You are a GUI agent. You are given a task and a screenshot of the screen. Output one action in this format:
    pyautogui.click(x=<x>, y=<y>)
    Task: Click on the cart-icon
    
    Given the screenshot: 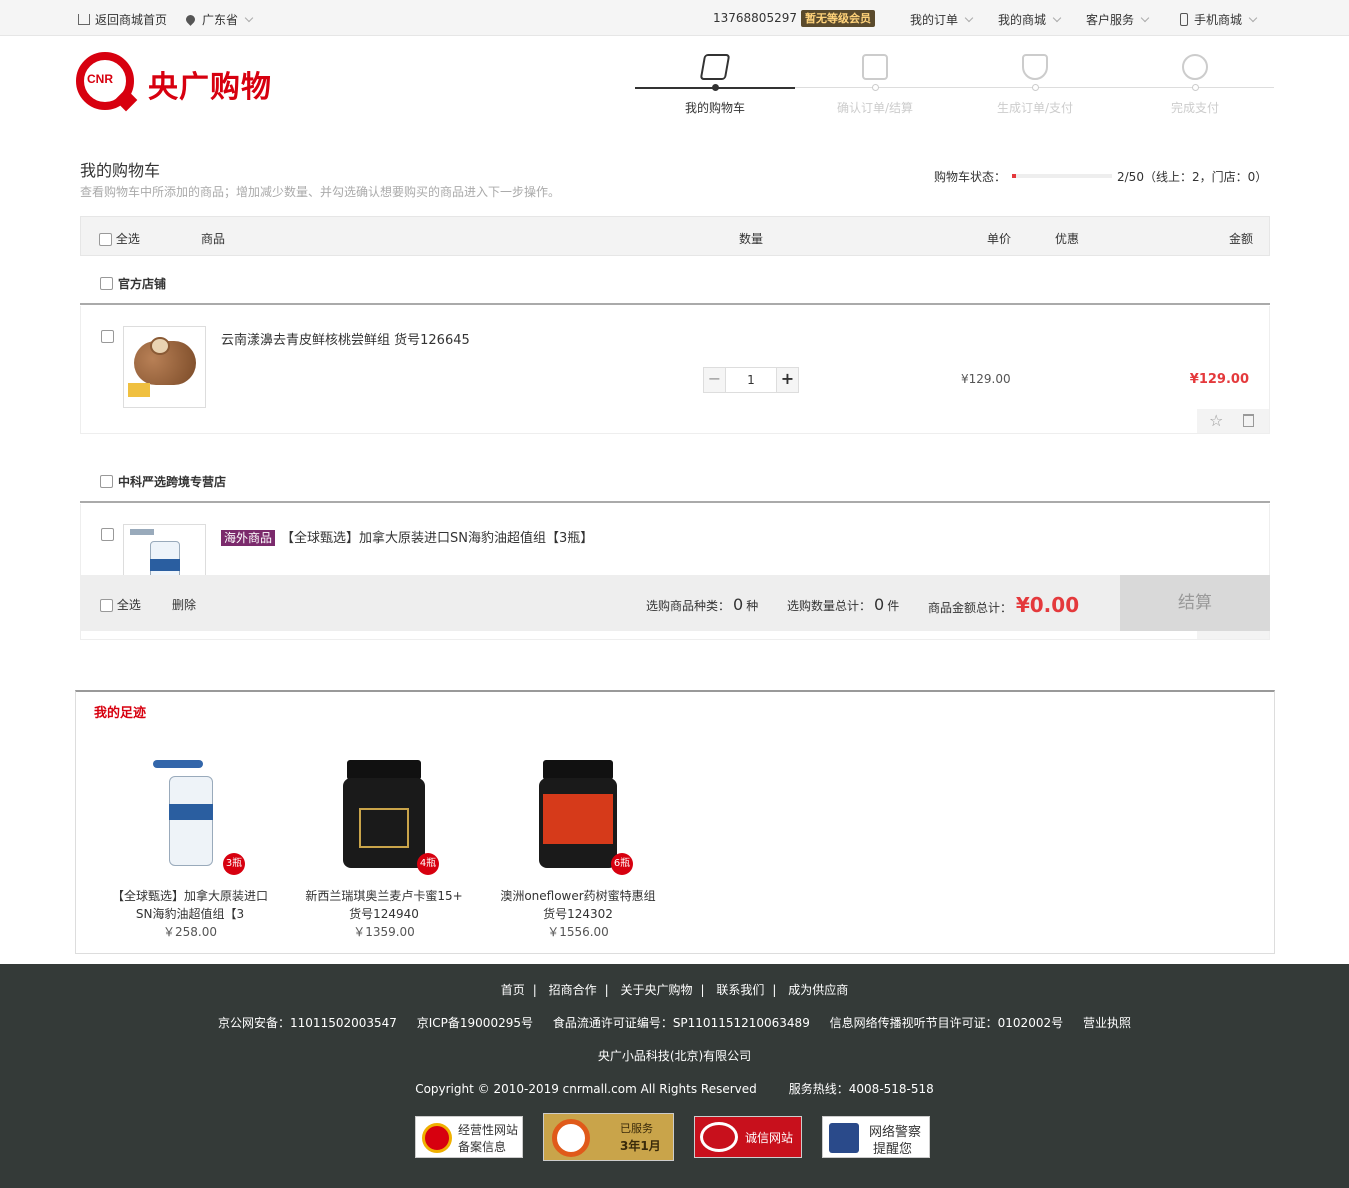 What is the action you would take?
    pyautogui.click(x=715, y=67)
    